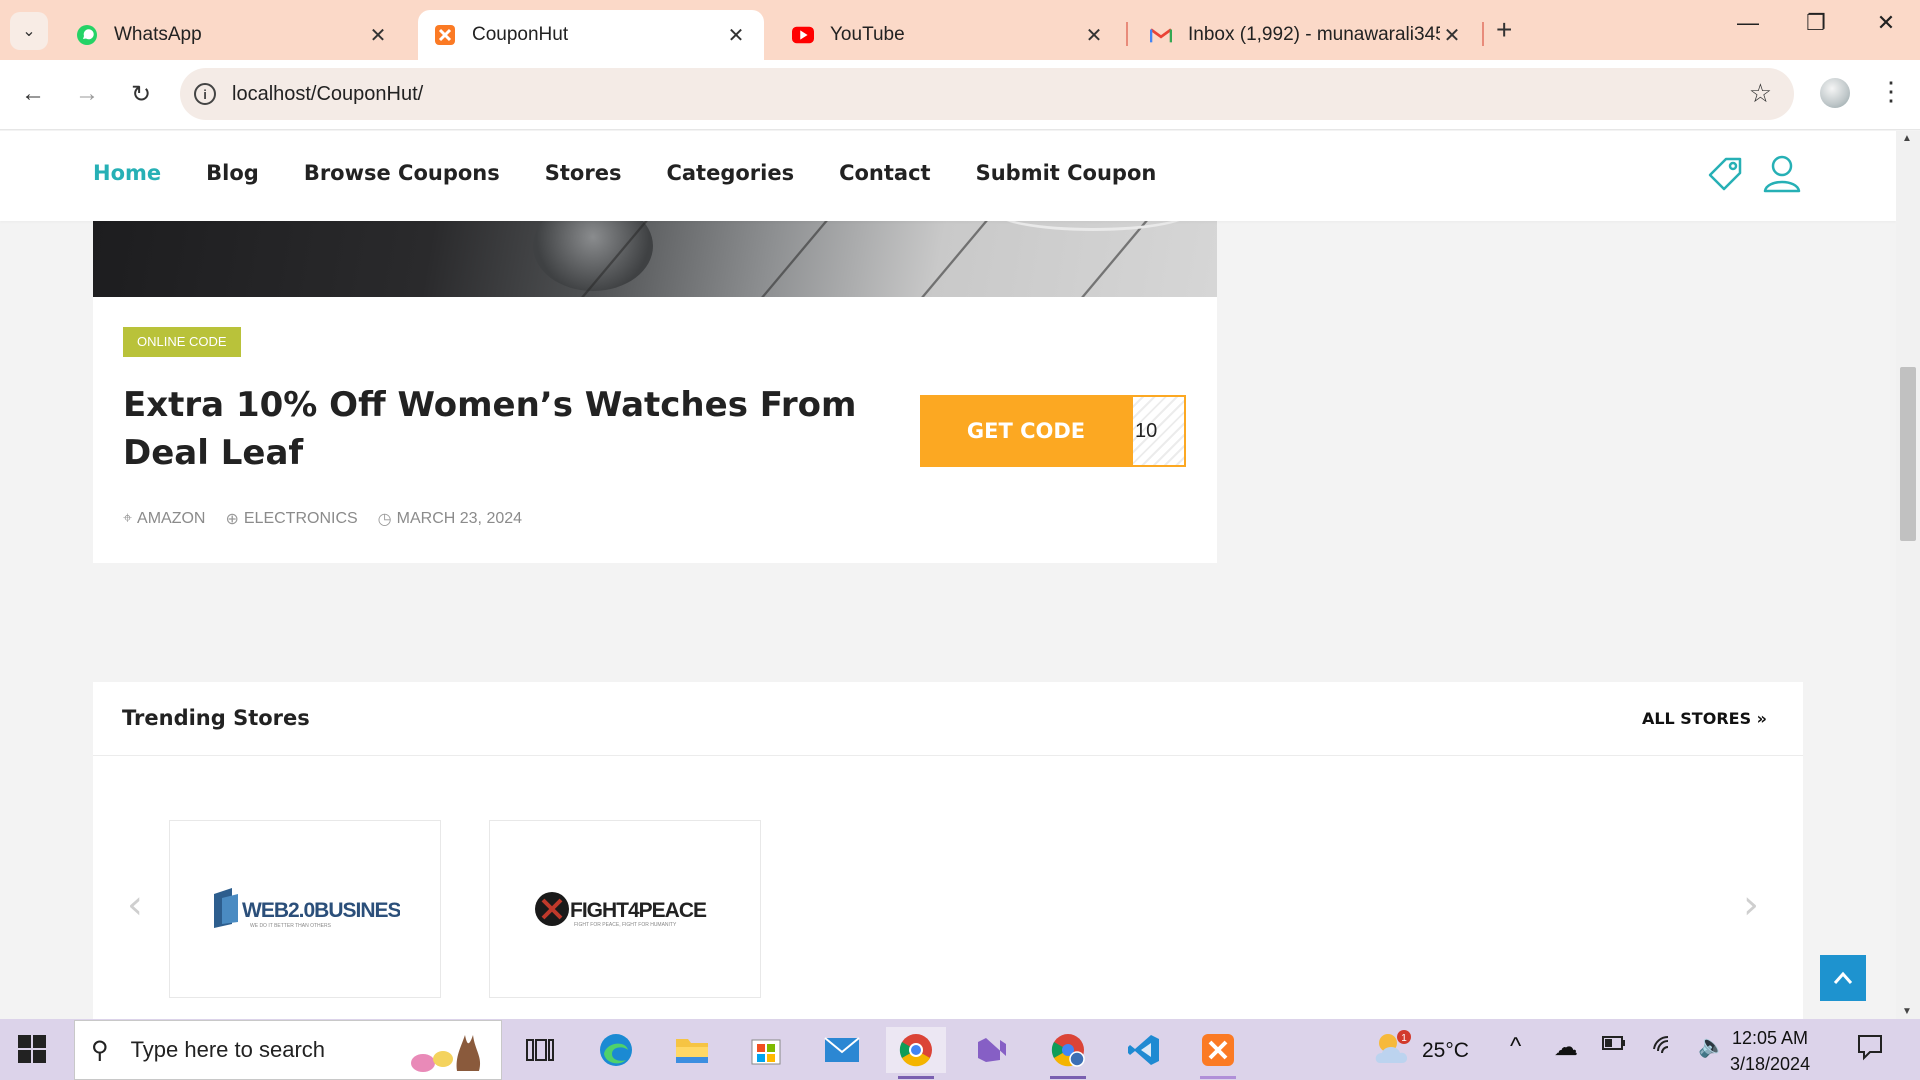 The image size is (1920, 1080). What do you see at coordinates (1770, 1051) in the screenshot?
I see `system-clock: 12:05 AM 3/18/2024` at bounding box center [1770, 1051].